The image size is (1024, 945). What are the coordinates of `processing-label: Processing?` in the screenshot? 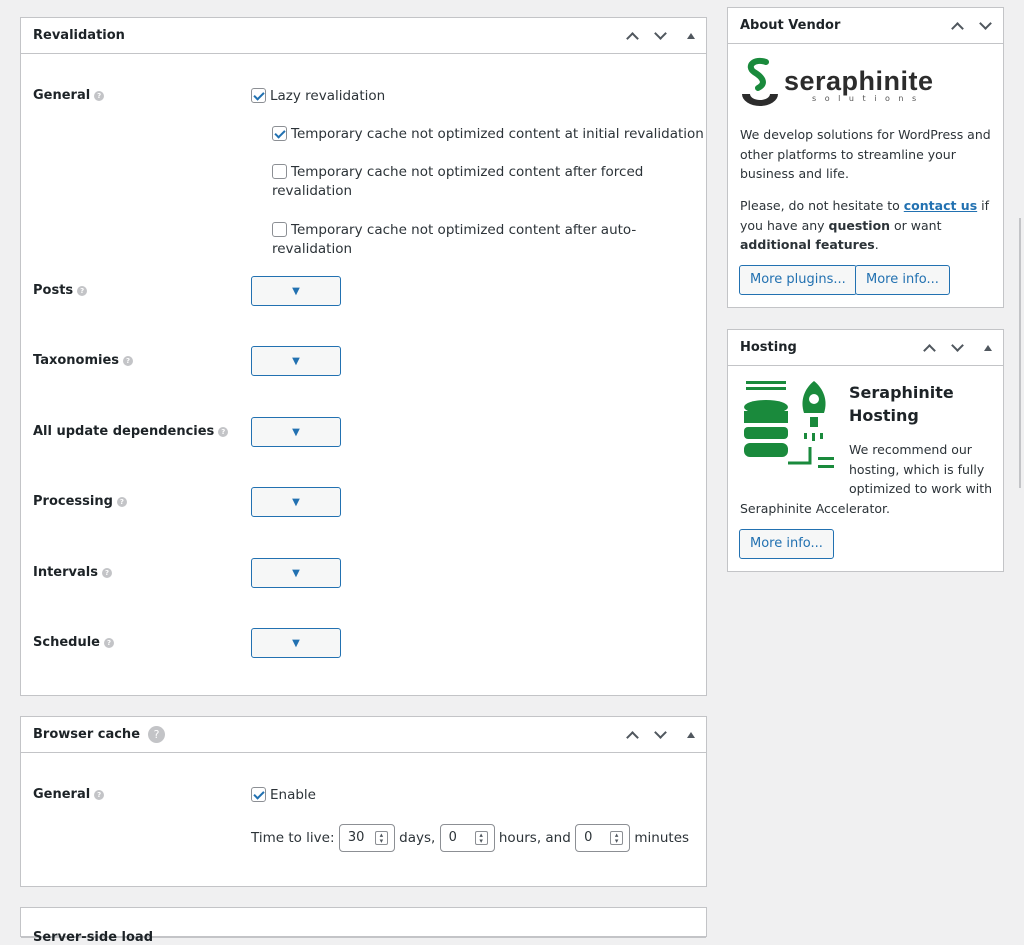 It's located at (80, 501).